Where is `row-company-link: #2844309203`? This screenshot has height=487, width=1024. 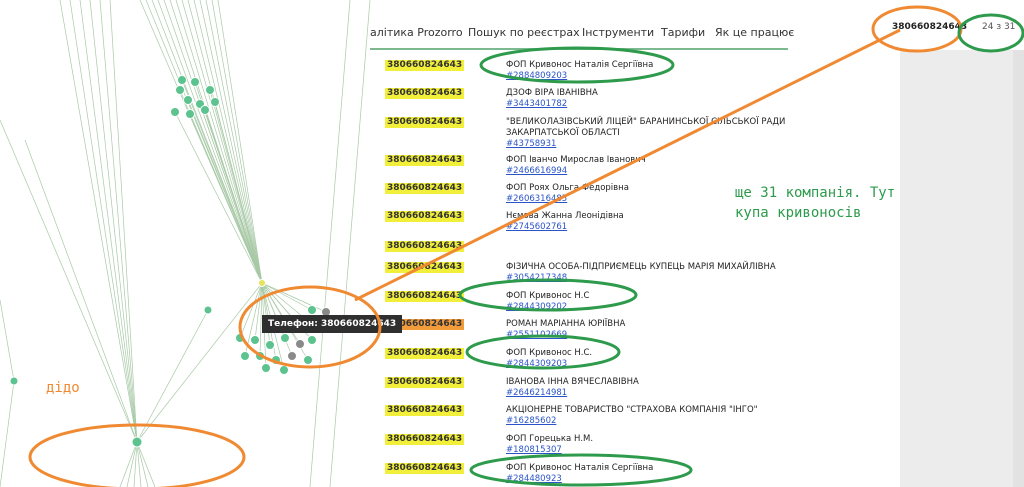
row-company-link: #2844309203 is located at coordinates (536, 364).